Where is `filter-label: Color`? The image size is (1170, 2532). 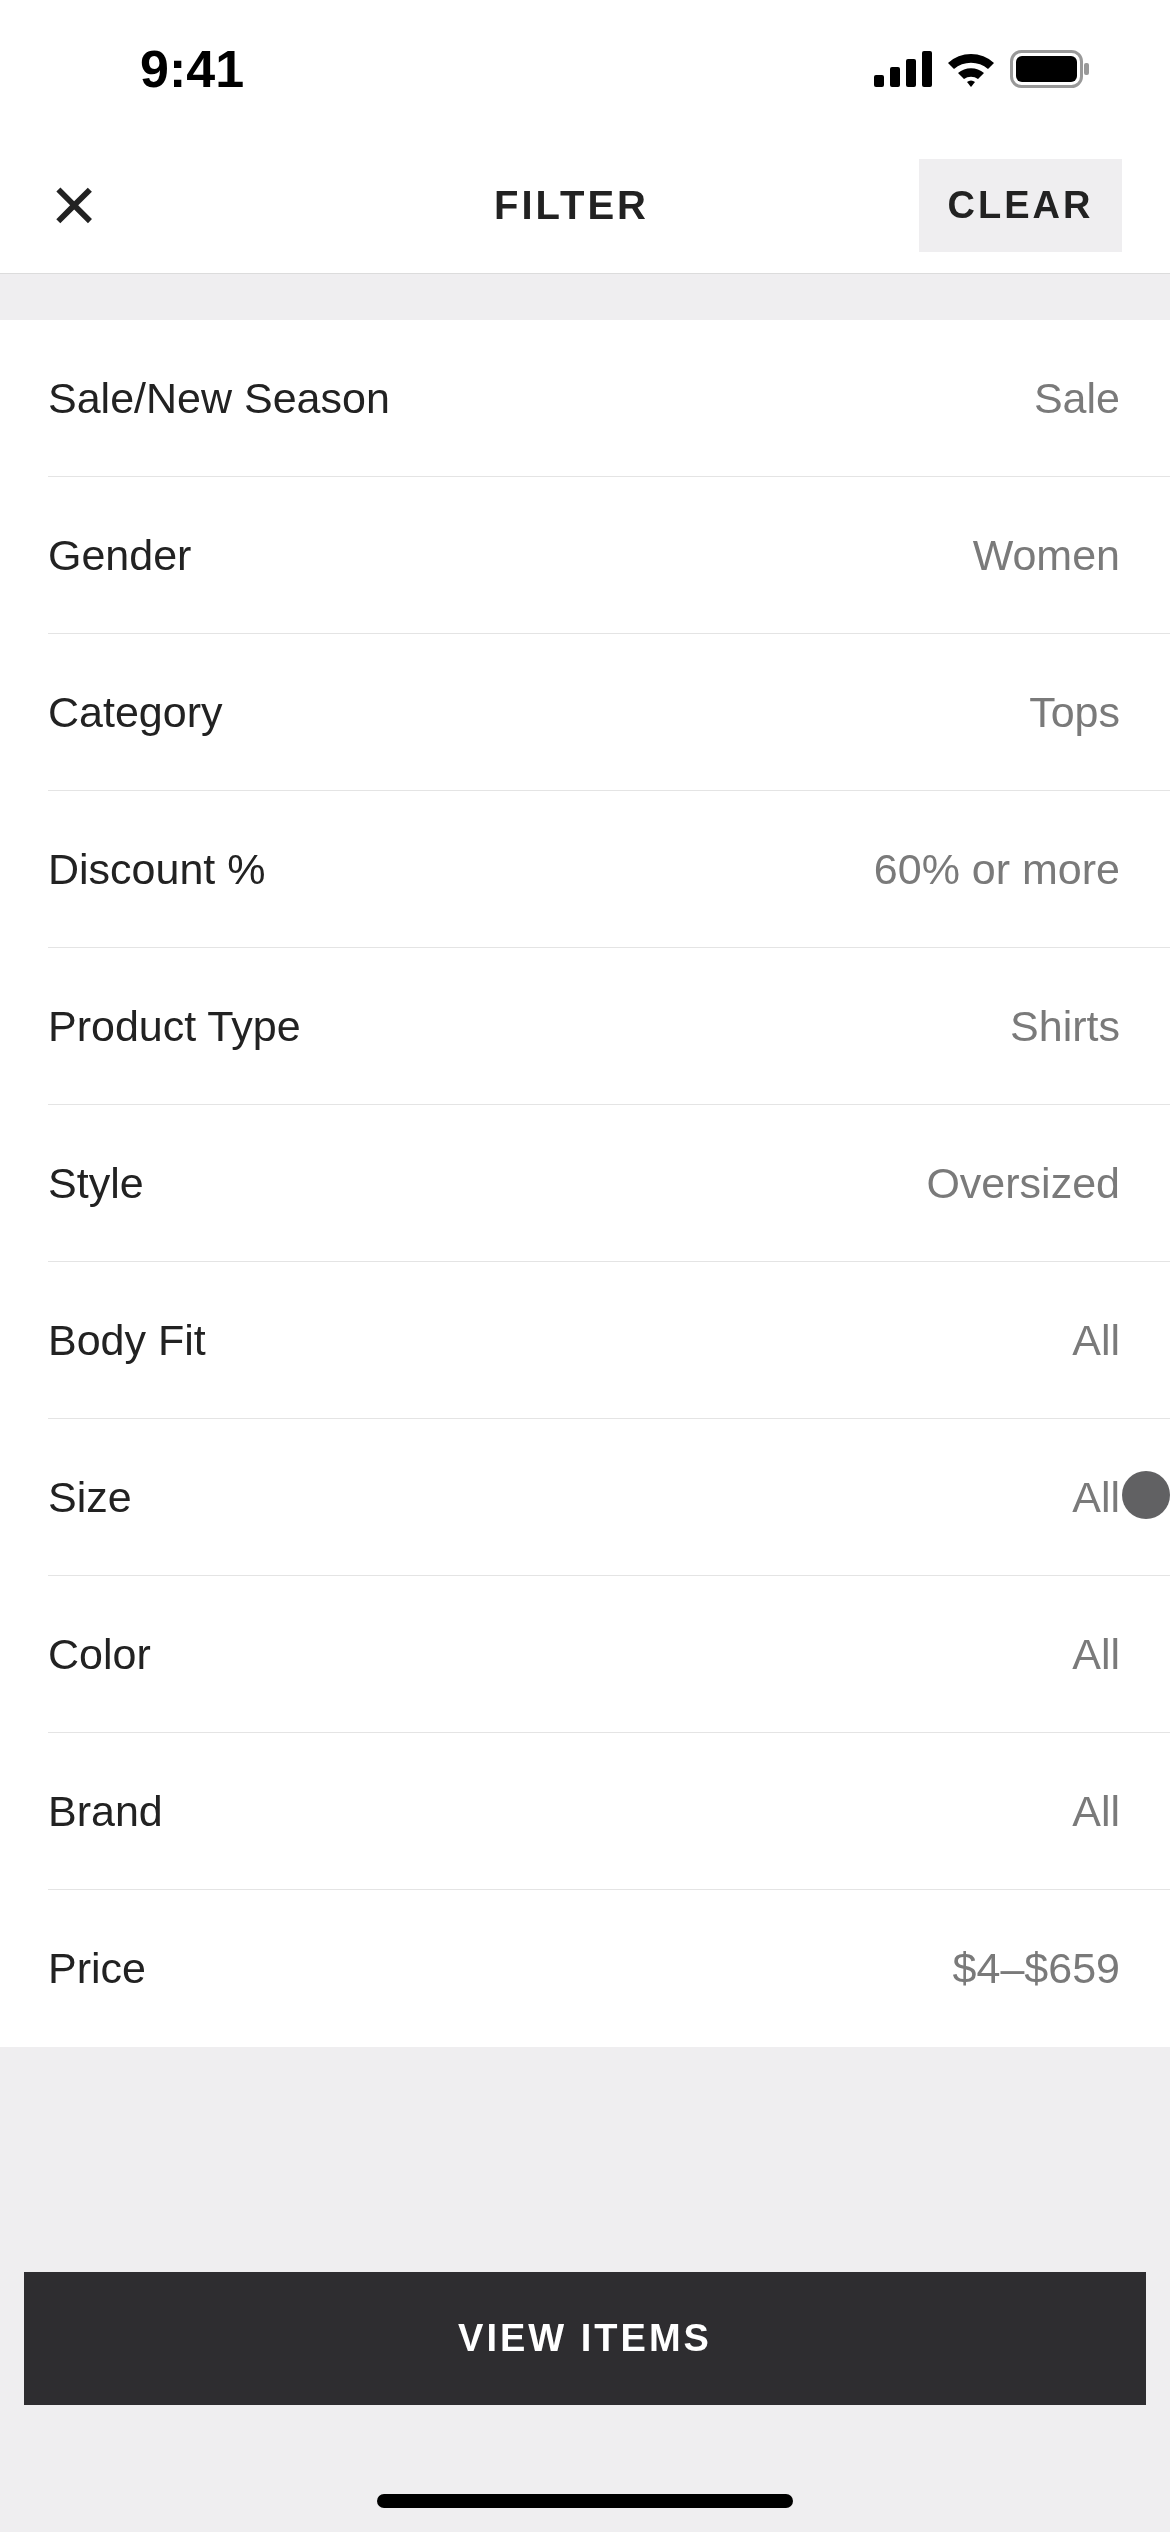
filter-label: Color is located at coordinates (99, 1654).